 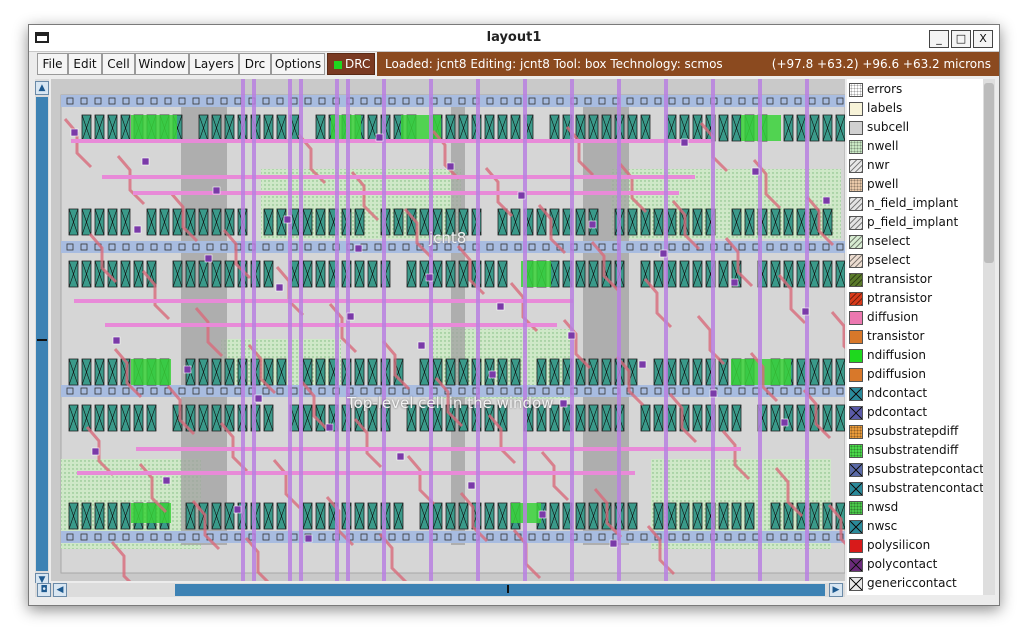 What do you see at coordinates (118, 64) in the screenshot?
I see `menu-cell: Cell` at bounding box center [118, 64].